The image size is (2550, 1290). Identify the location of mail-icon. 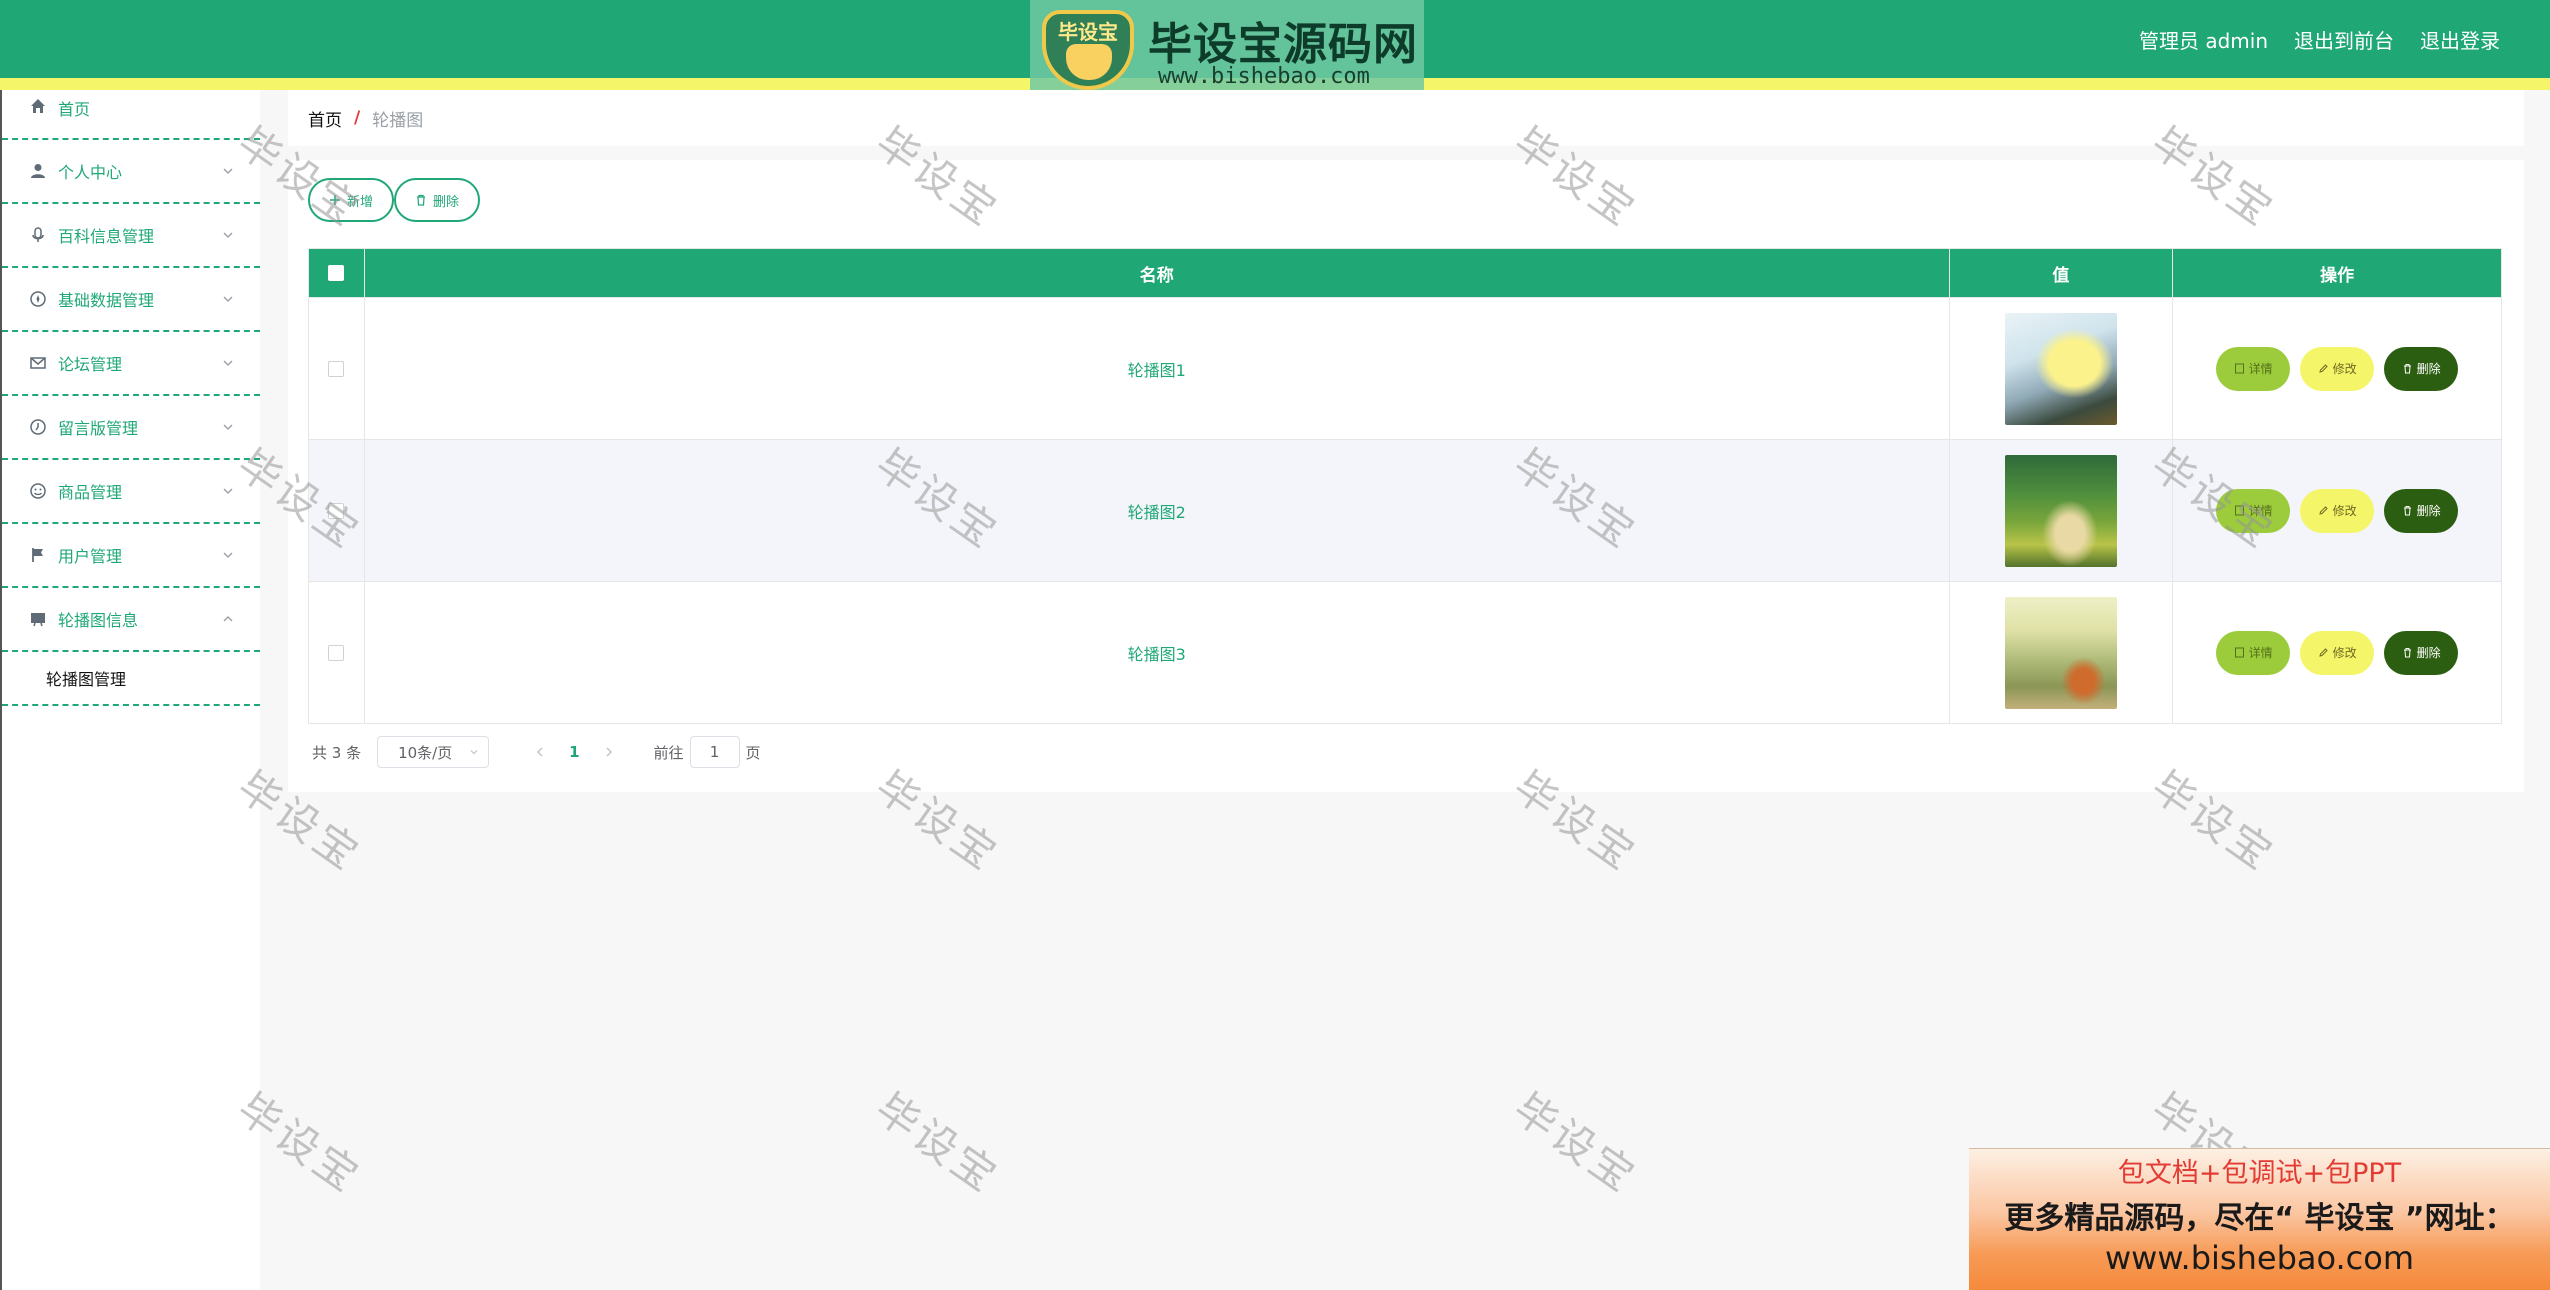
(38, 363).